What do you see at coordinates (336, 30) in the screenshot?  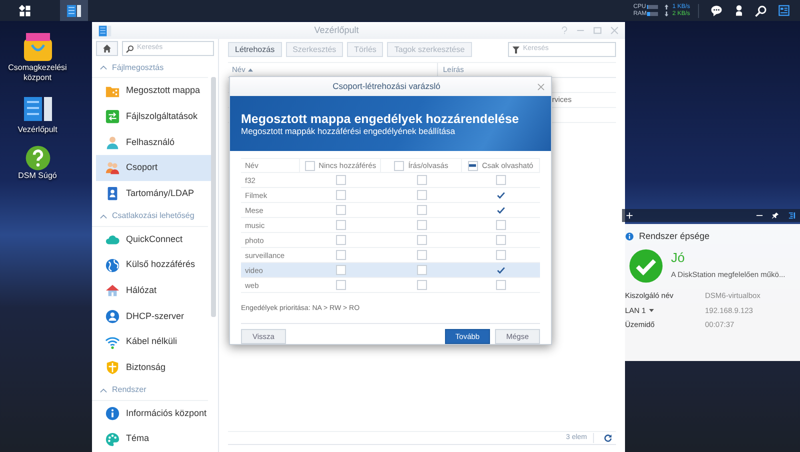 I see `window-title: Vezérlőpult` at bounding box center [336, 30].